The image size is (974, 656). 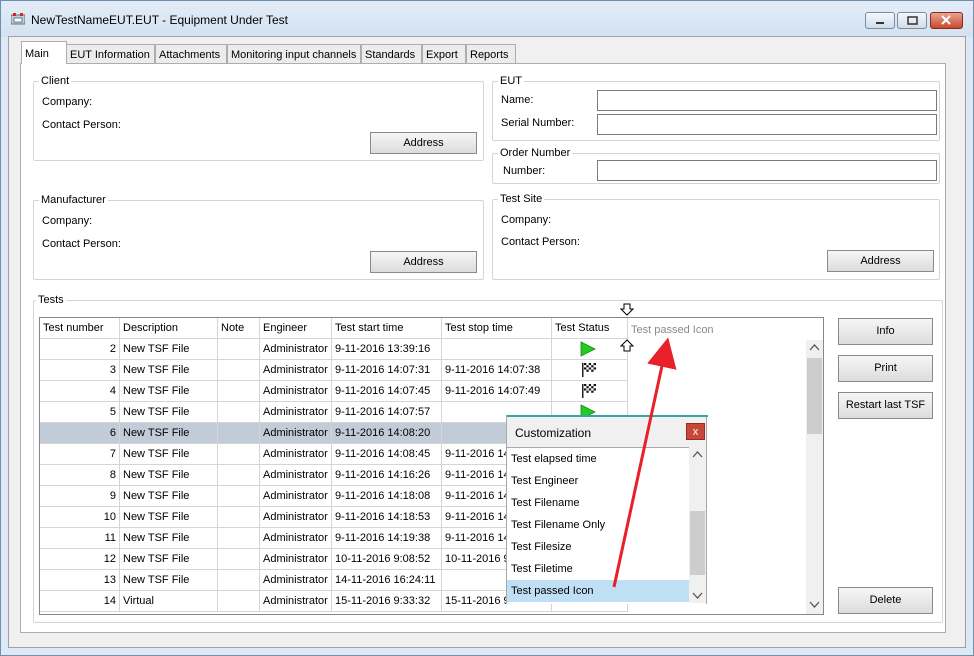 I want to click on tab-reports: Reports, so click(x=491, y=53).